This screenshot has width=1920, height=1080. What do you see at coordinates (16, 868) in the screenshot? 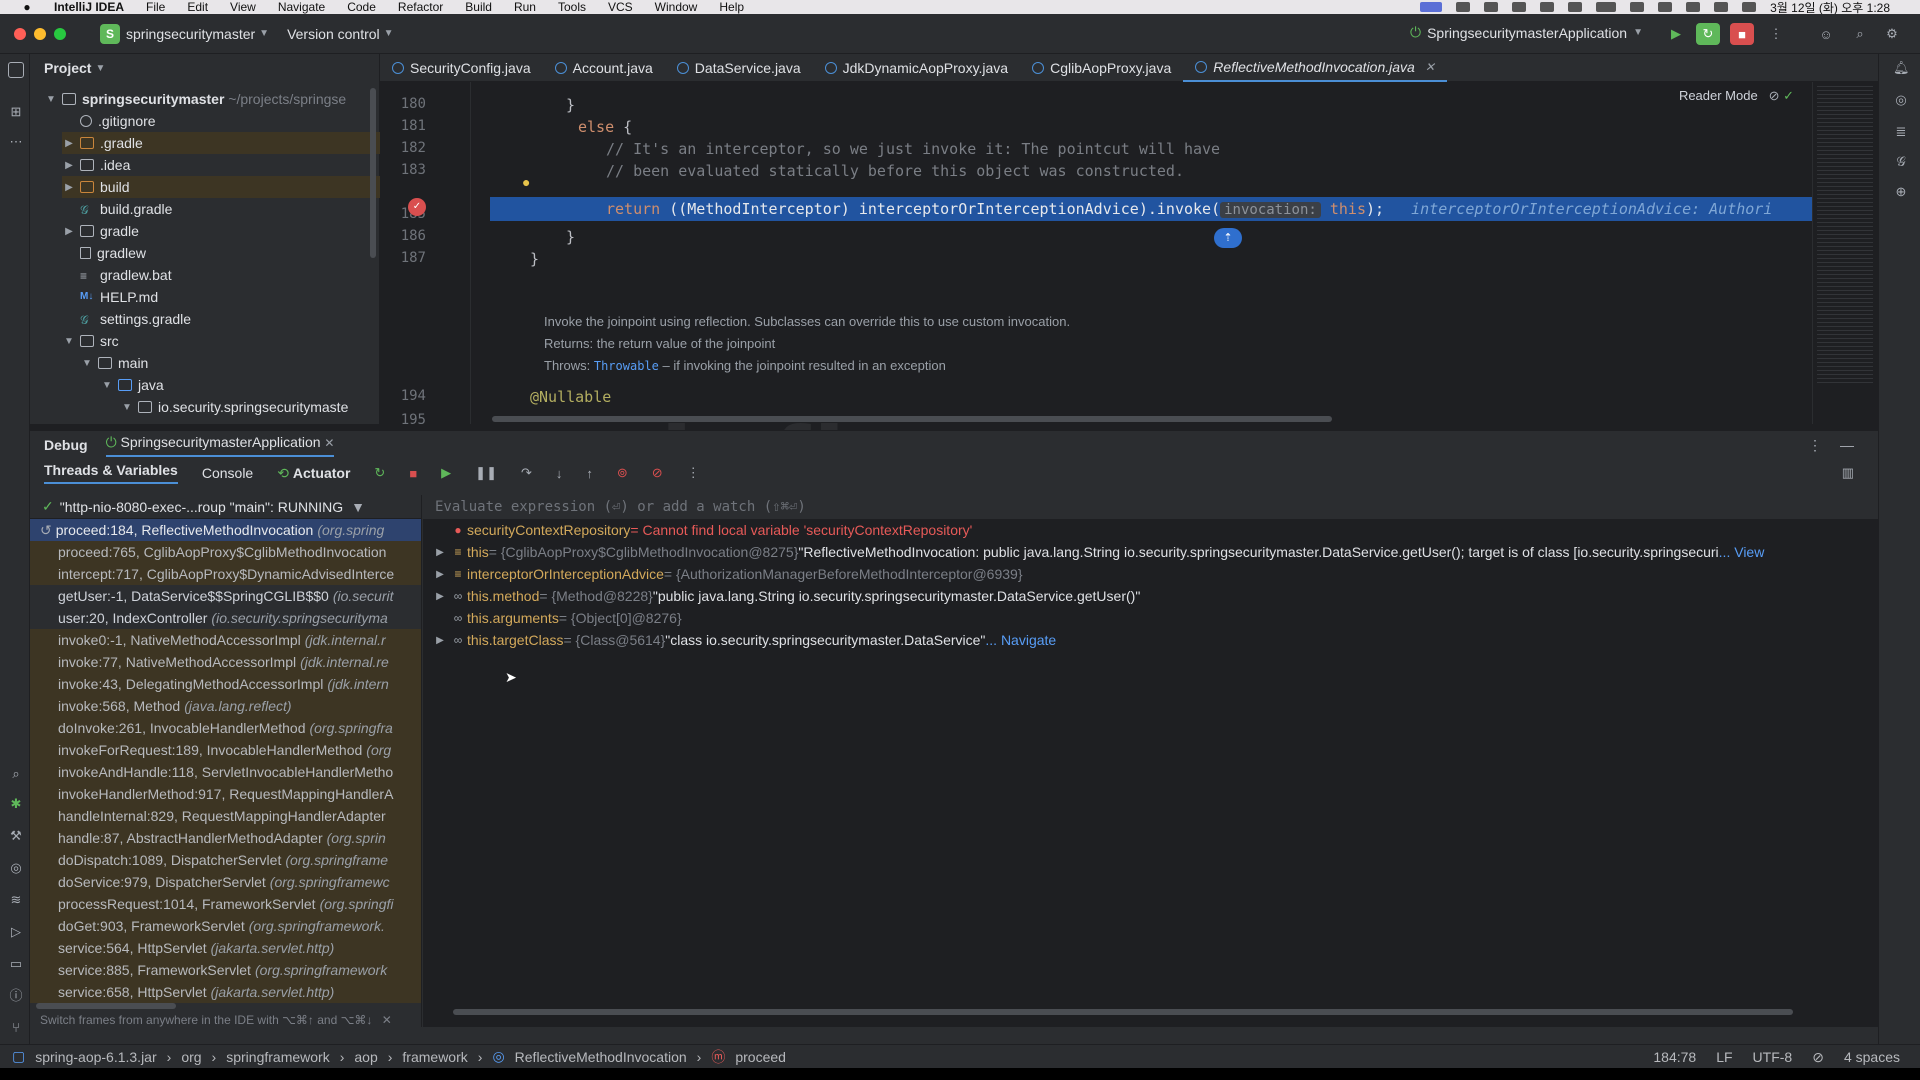
I see `services-tool-icon: ◎` at bounding box center [16, 868].